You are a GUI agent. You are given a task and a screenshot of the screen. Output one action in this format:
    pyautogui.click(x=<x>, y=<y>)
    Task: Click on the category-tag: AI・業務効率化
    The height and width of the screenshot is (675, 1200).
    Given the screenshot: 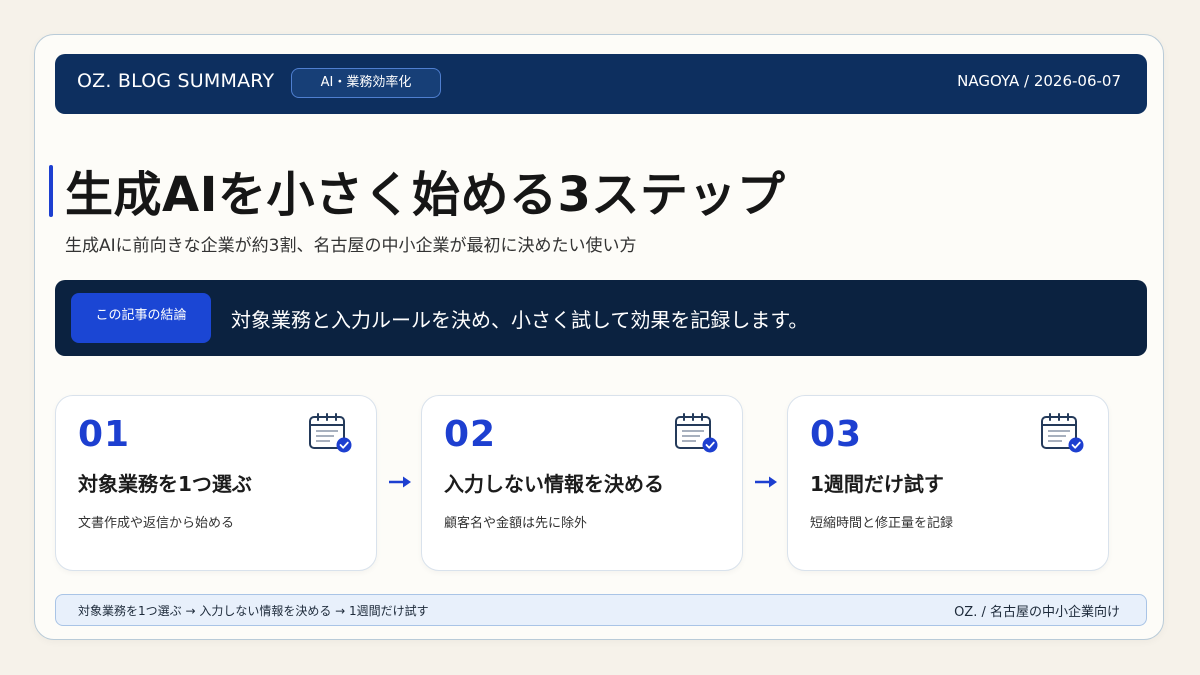 What is the action you would take?
    pyautogui.click(x=366, y=83)
    